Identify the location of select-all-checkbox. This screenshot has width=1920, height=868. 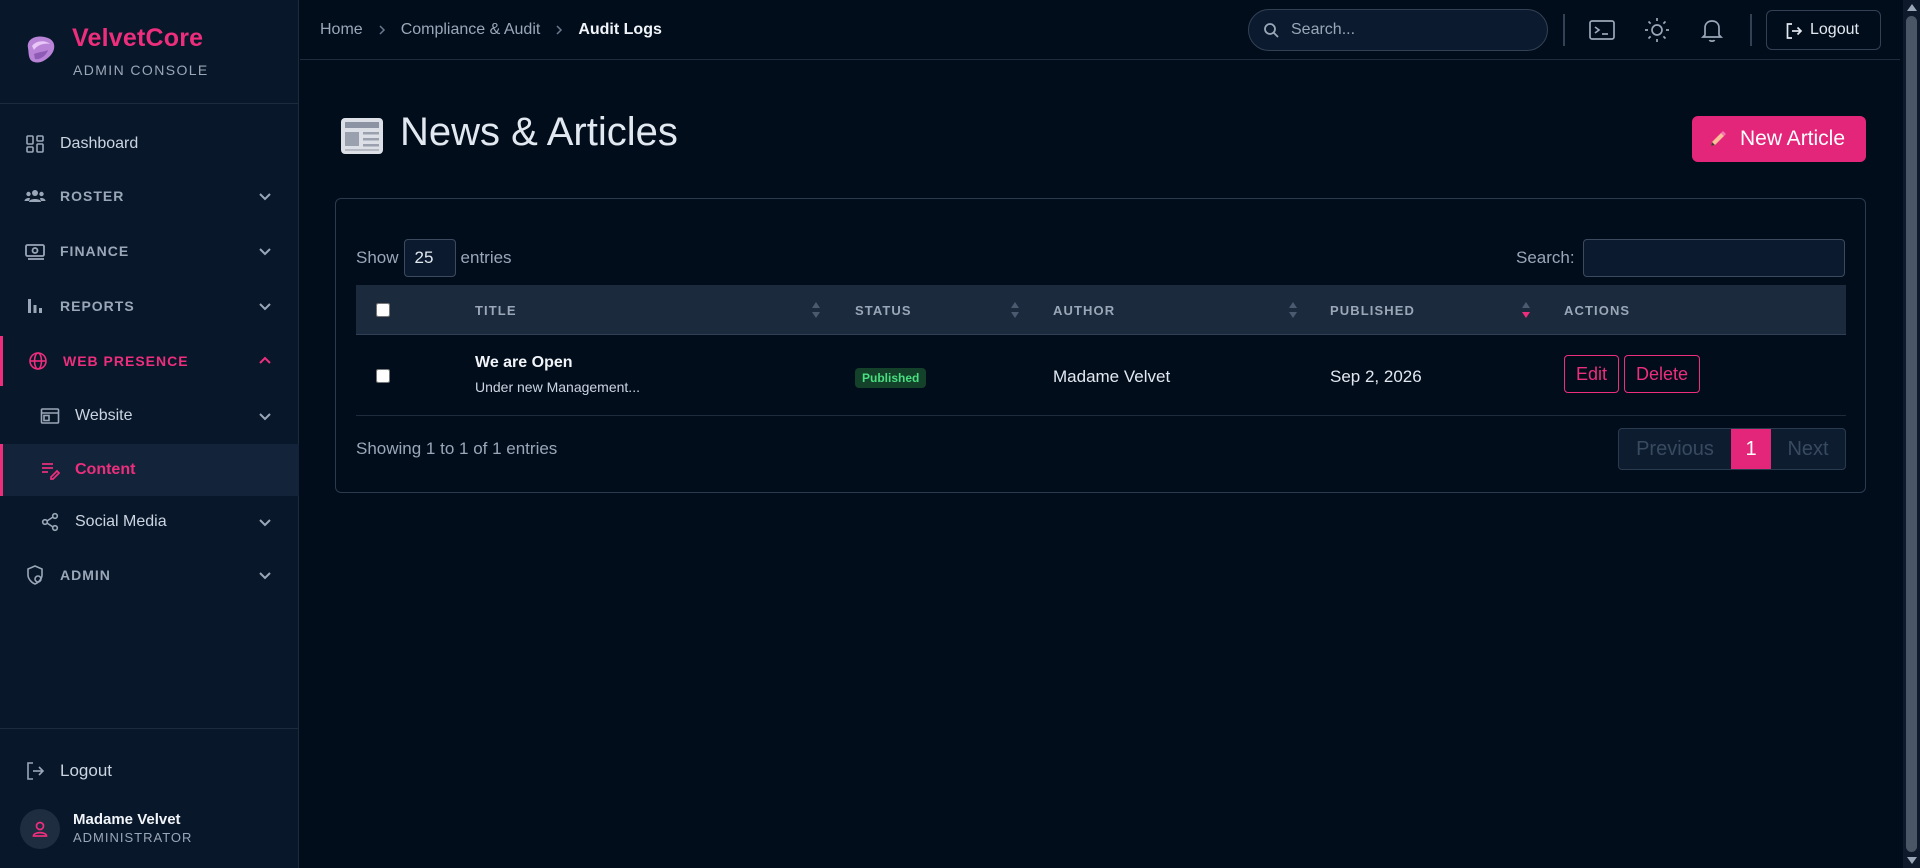
(383, 310).